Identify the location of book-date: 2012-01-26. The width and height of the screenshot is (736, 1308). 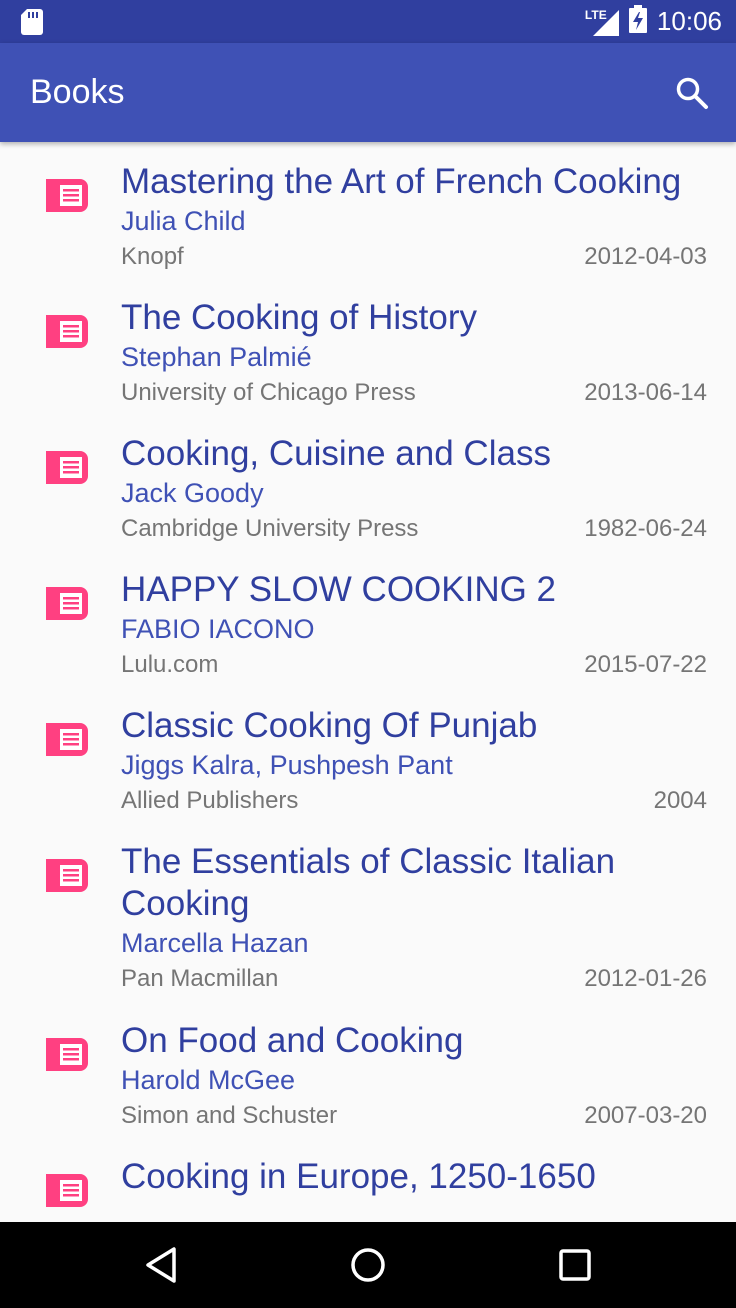
(645, 978).